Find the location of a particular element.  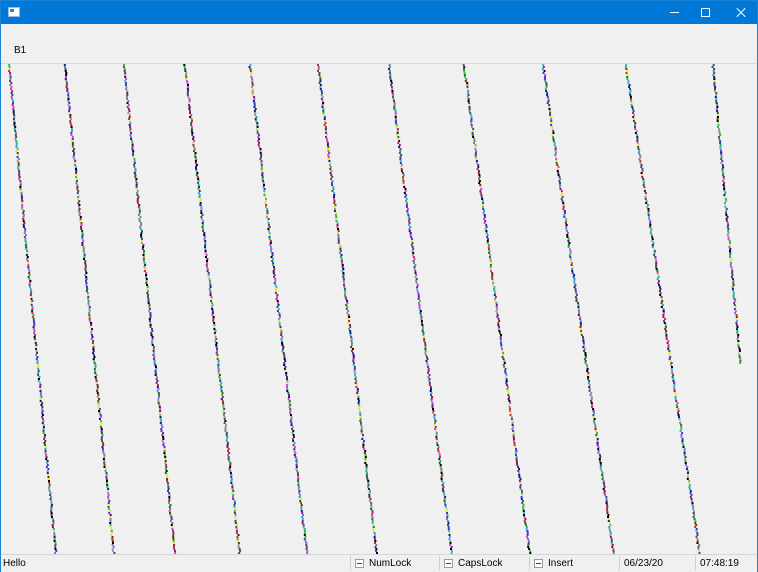

capslock-indicator: CapsLock is located at coordinates (484, 563).